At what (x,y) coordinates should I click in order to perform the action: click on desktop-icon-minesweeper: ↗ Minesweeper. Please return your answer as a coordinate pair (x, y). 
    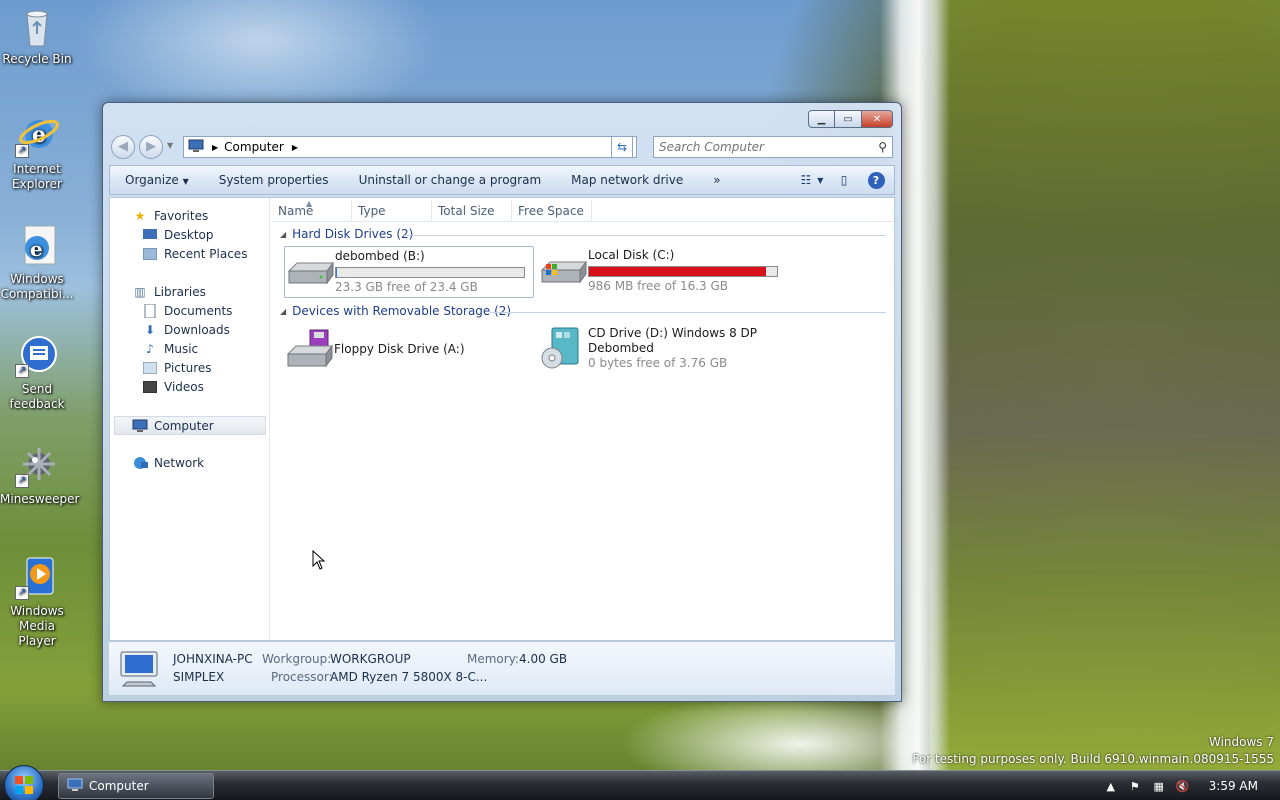
    Looking at the image, I should click on (40, 475).